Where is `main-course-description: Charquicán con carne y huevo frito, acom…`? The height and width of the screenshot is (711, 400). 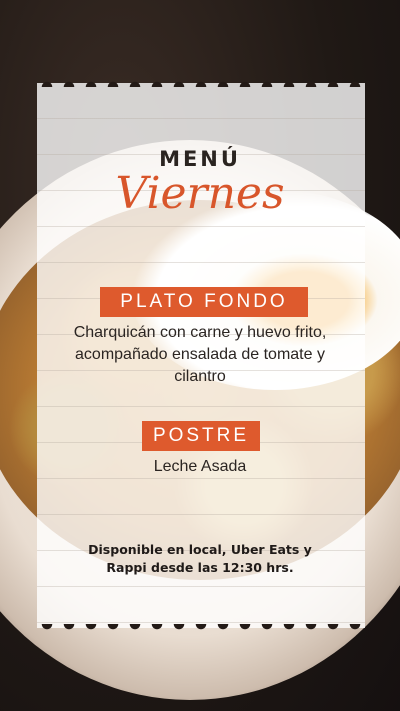 main-course-description: Charquicán con carne y huevo frito, acom… is located at coordinates (200, 354).